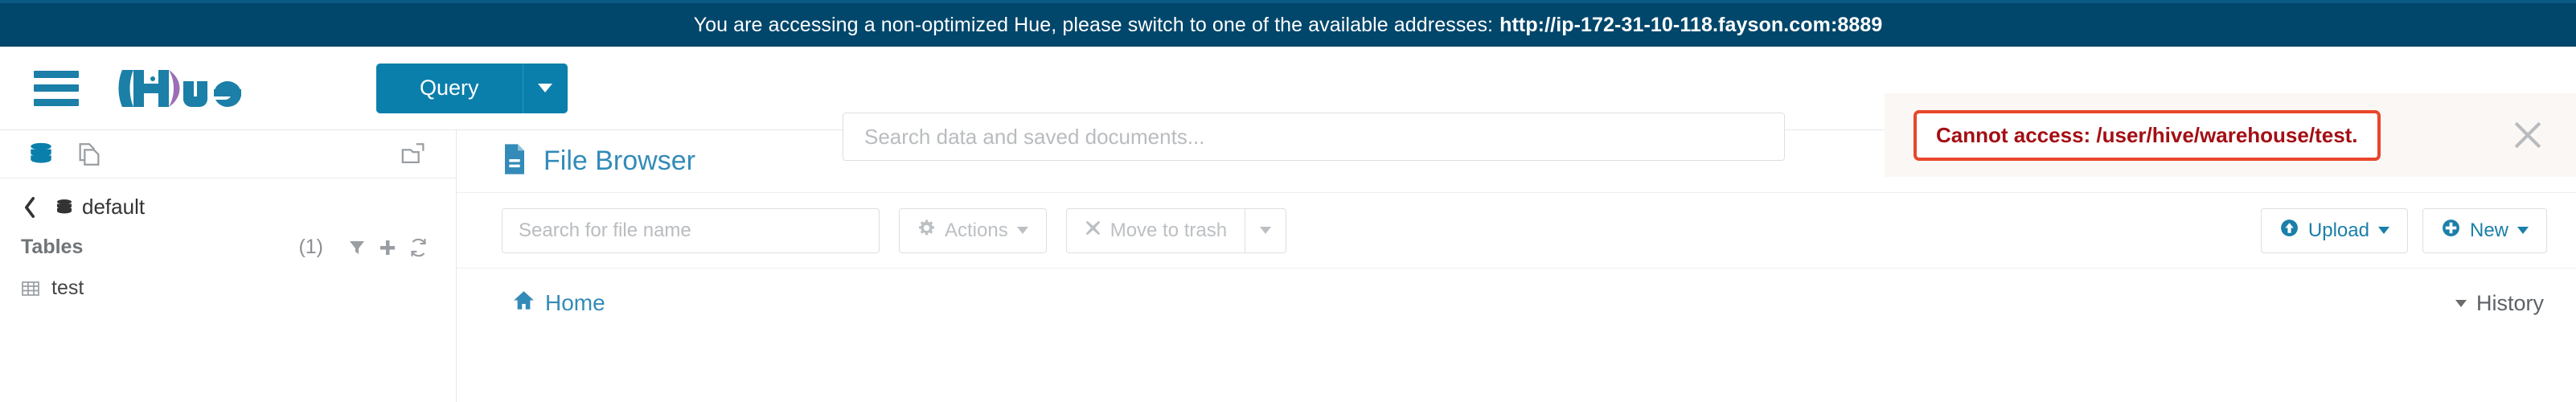 The image size is (2576, 402). What do you see at coordinates (2510, 302) in the screenshot?
I see `history-label: History` at bounding box center [2510, 302].